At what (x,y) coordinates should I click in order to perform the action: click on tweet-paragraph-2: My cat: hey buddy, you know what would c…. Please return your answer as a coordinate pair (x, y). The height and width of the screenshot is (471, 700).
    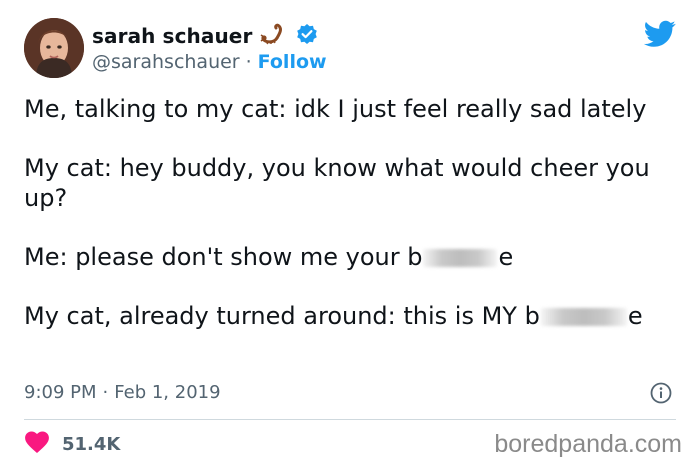
    Looking at the image, I should click on (337, 183).